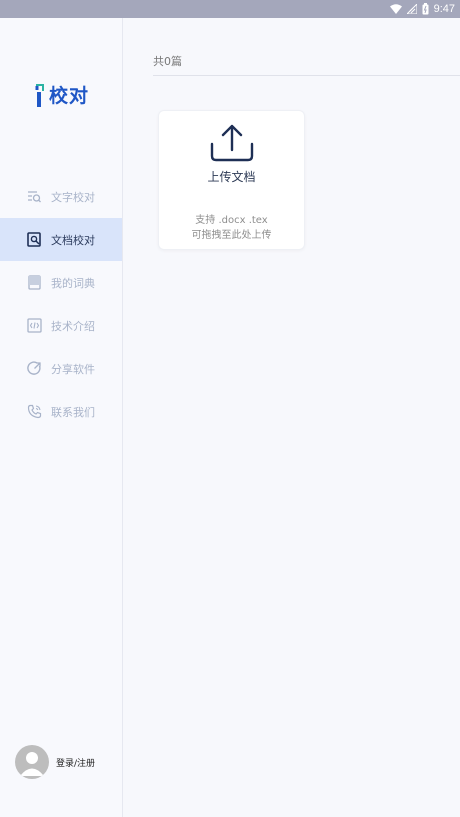 The height and width of the screenshot is (817, 460). I want to click on sidebar-item-text-proofread: 文字校对, so click(61, 196).